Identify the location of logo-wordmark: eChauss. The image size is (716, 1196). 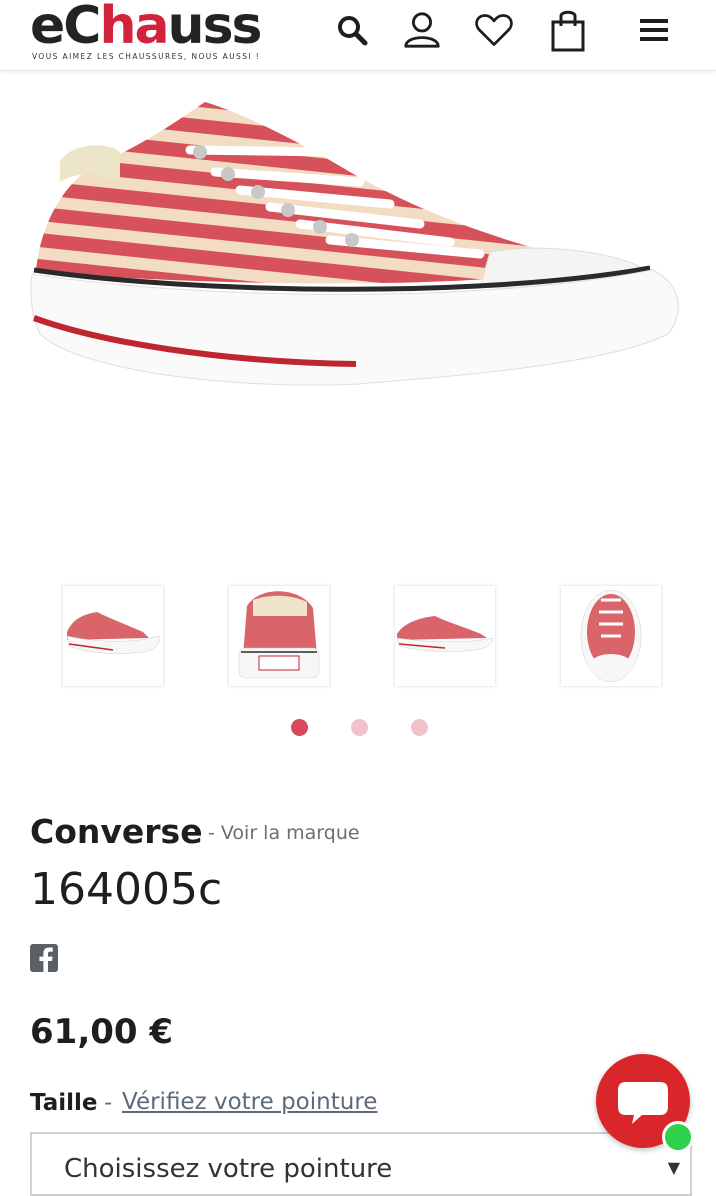
(146, 28).